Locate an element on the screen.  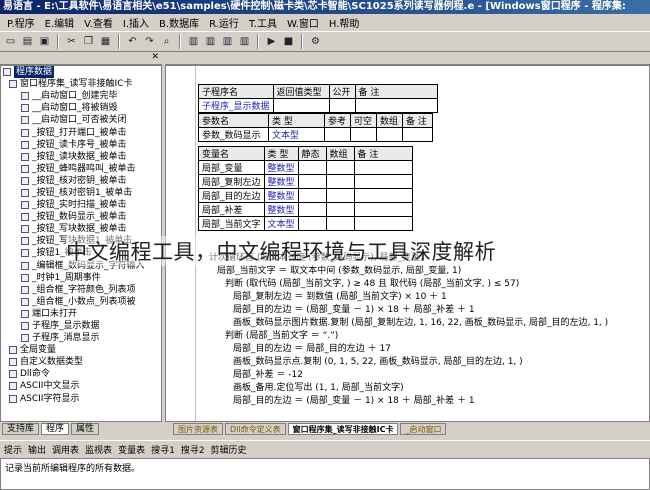
table-cell: 局部_补差 is located at coordinates (231, 209).